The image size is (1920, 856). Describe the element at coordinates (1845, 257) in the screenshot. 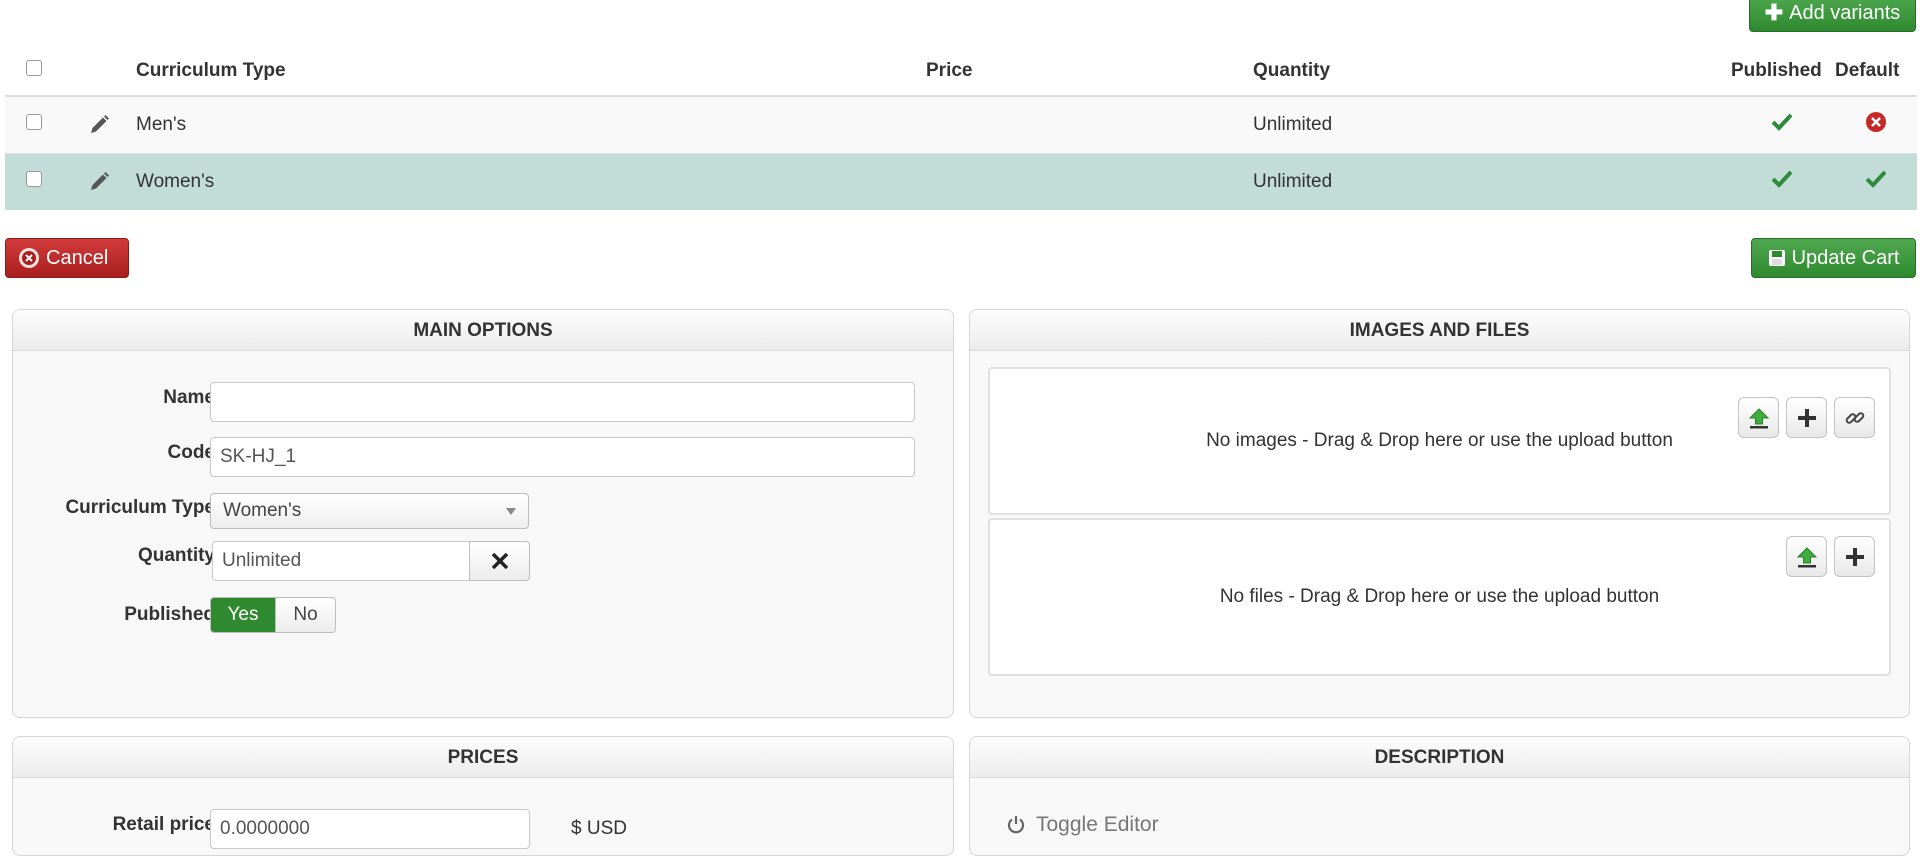

I see `update-cart-label: Update Cart` at that location.